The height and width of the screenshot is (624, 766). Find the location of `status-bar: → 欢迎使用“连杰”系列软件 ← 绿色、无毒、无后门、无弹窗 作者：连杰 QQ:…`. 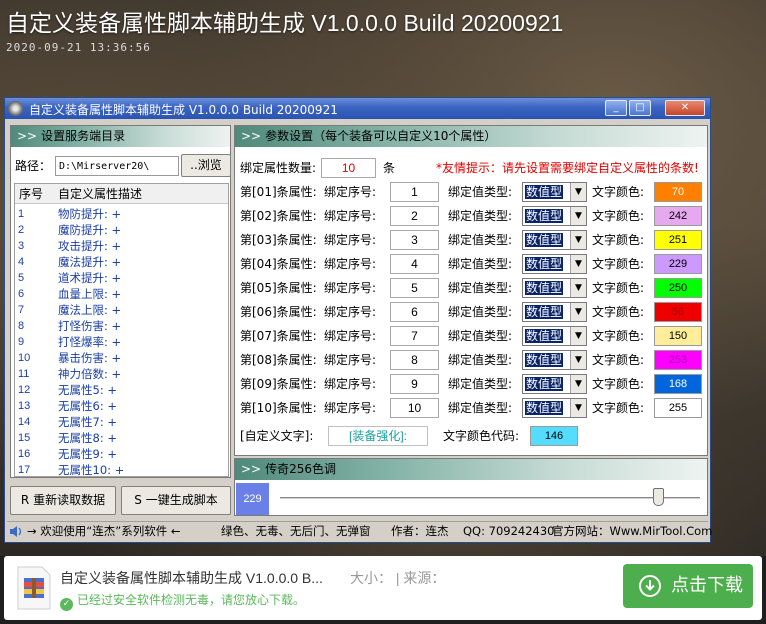

status-bar: → 欢迎使用“连杰”系列软件 ← 绿色、无毒、无后门、无弹窗 作者：连杰 QQ:… is located at coordinates (359, 530).